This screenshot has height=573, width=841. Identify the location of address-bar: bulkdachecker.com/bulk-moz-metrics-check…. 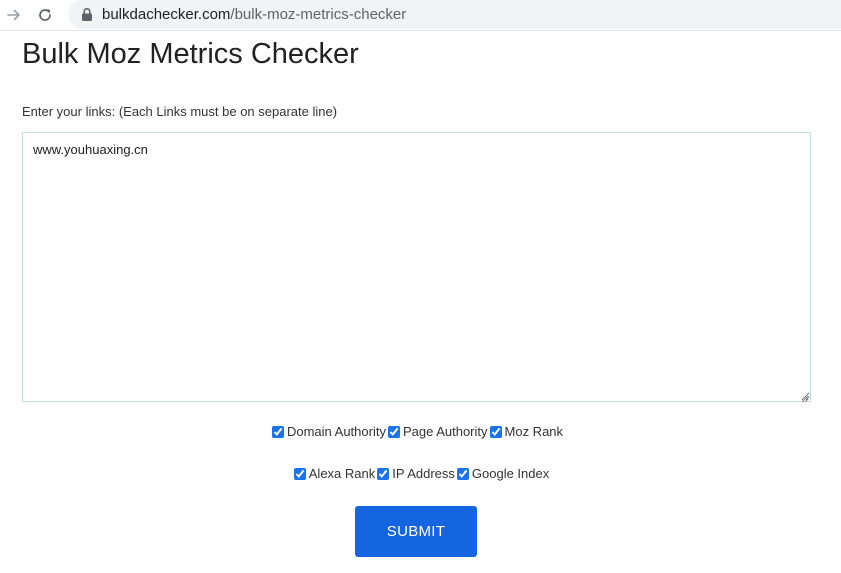
(454, 14).